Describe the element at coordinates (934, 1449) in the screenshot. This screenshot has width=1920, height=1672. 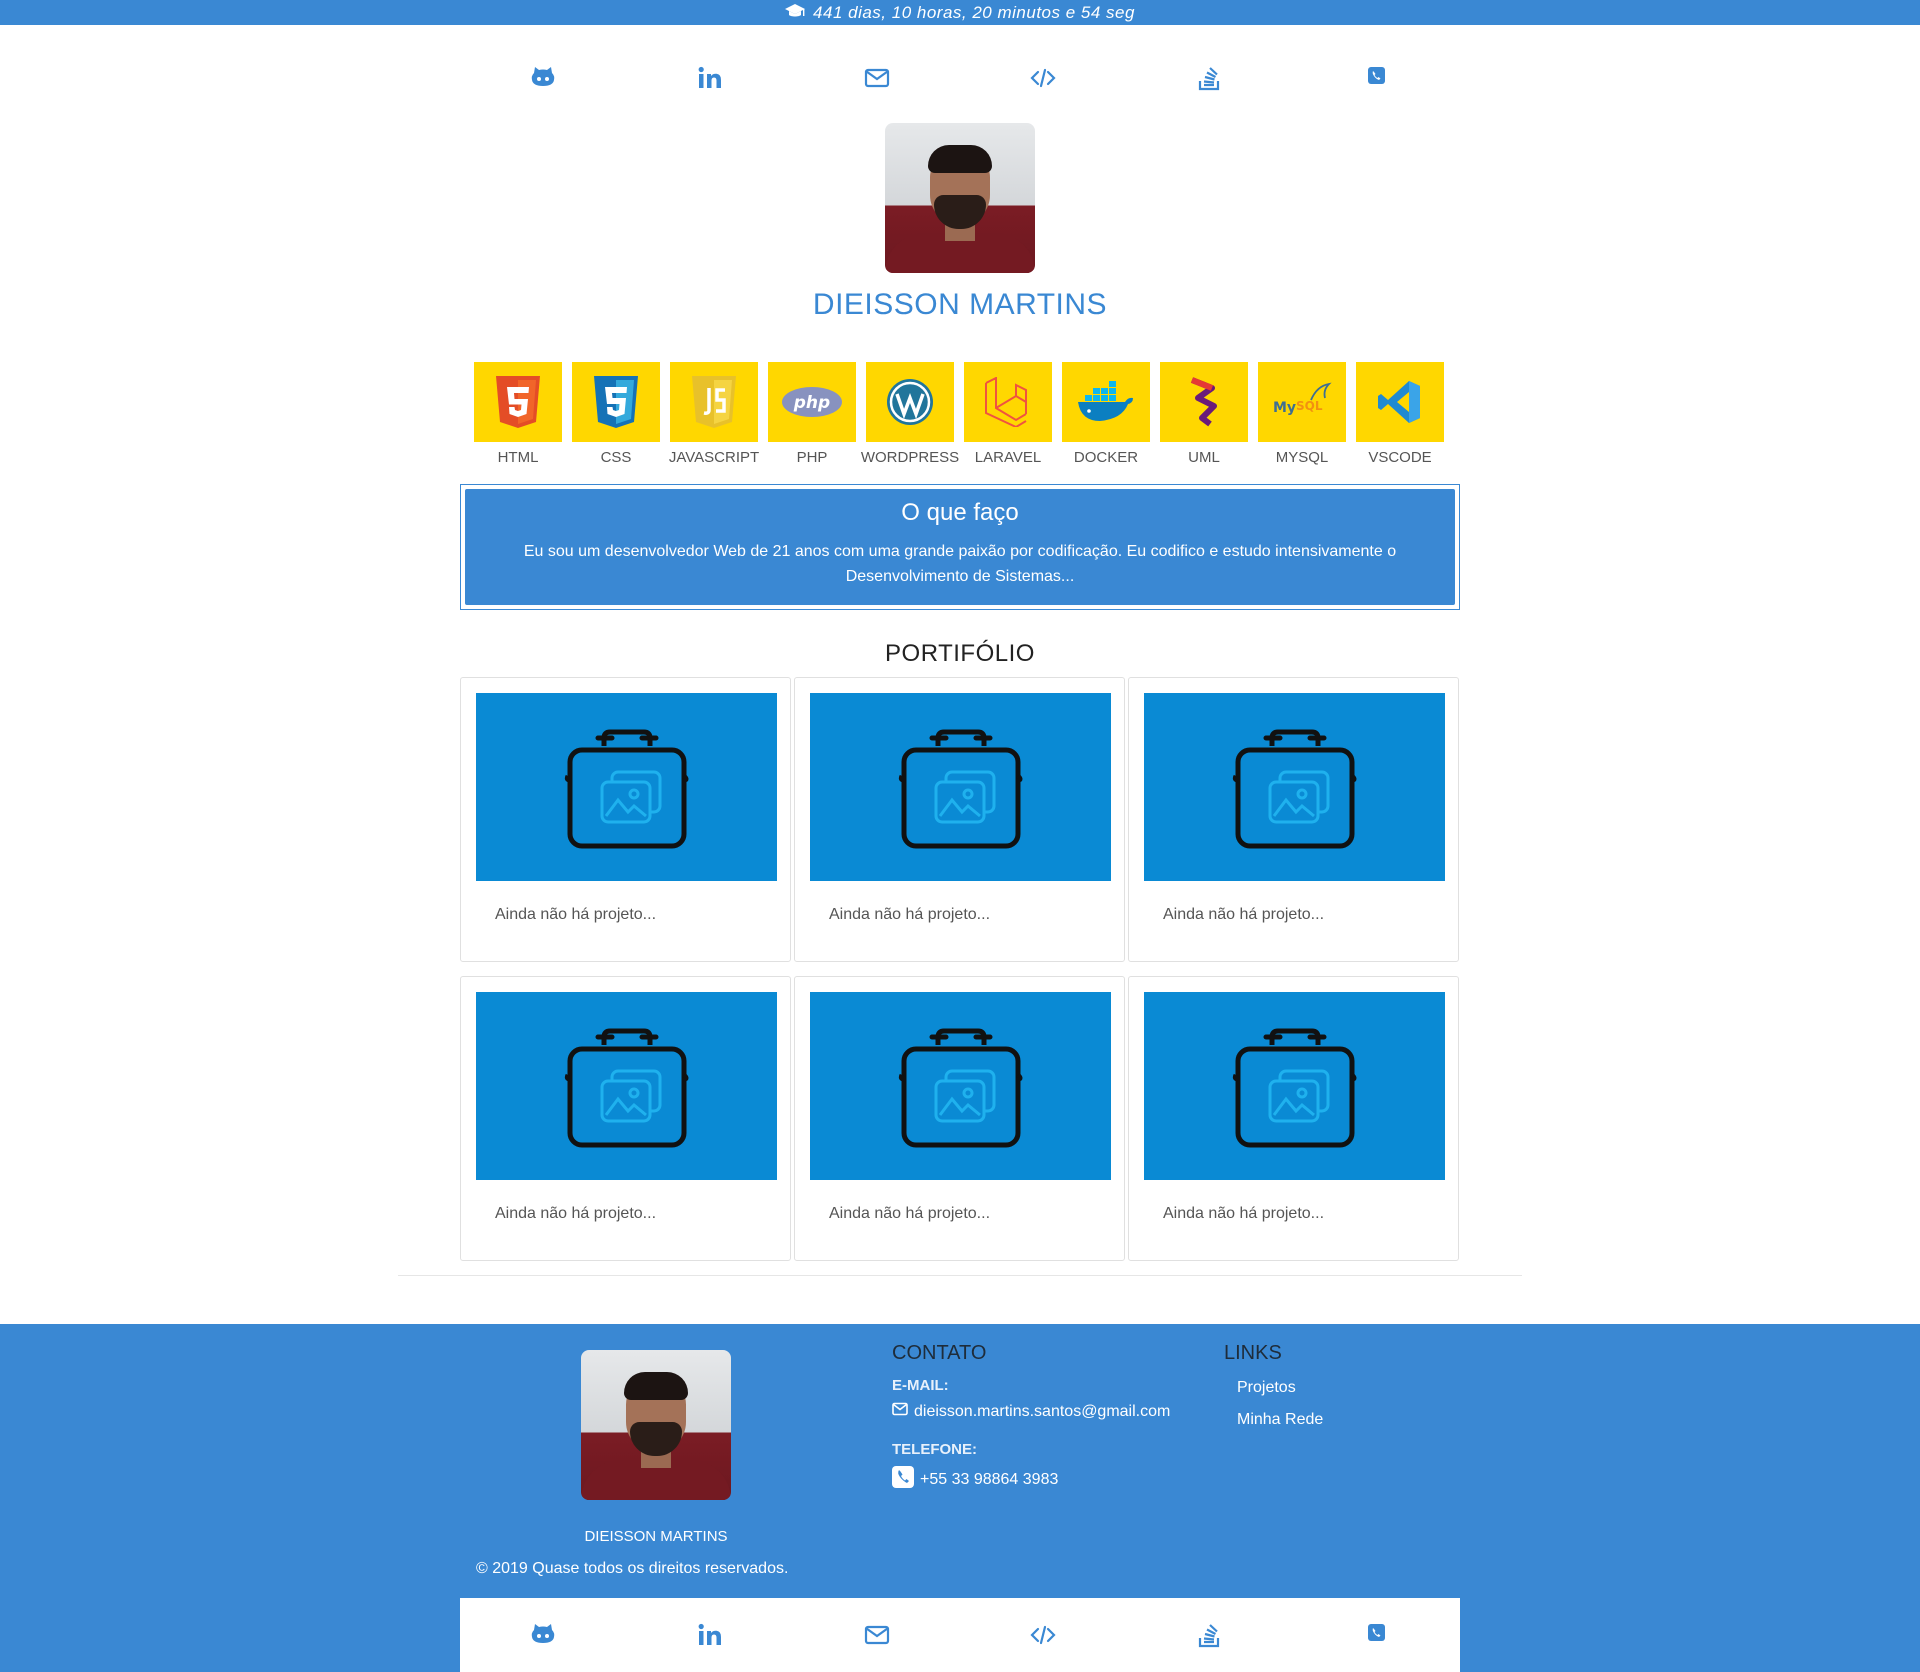
I see `phone-label: TELEFONE:` at that location.